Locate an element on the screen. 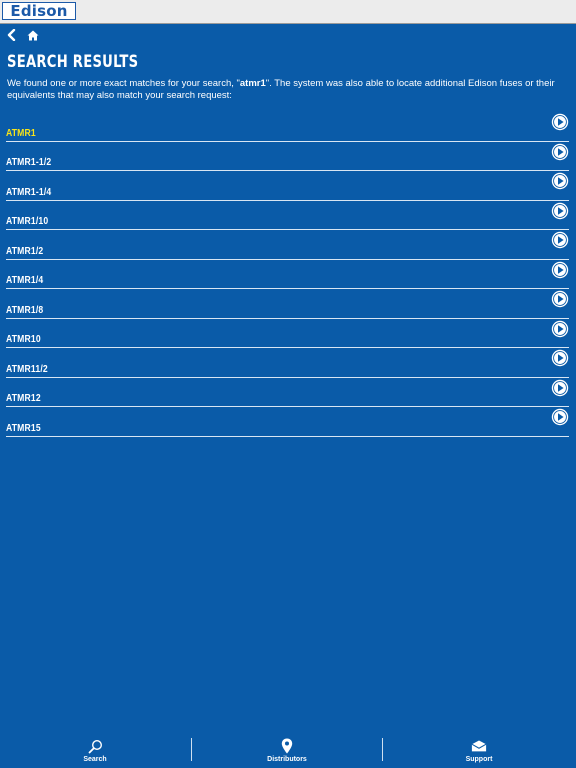 The width and height of the screenshot is (576, 768). result-label: ATMR12 is located at coordinates (23, 398).